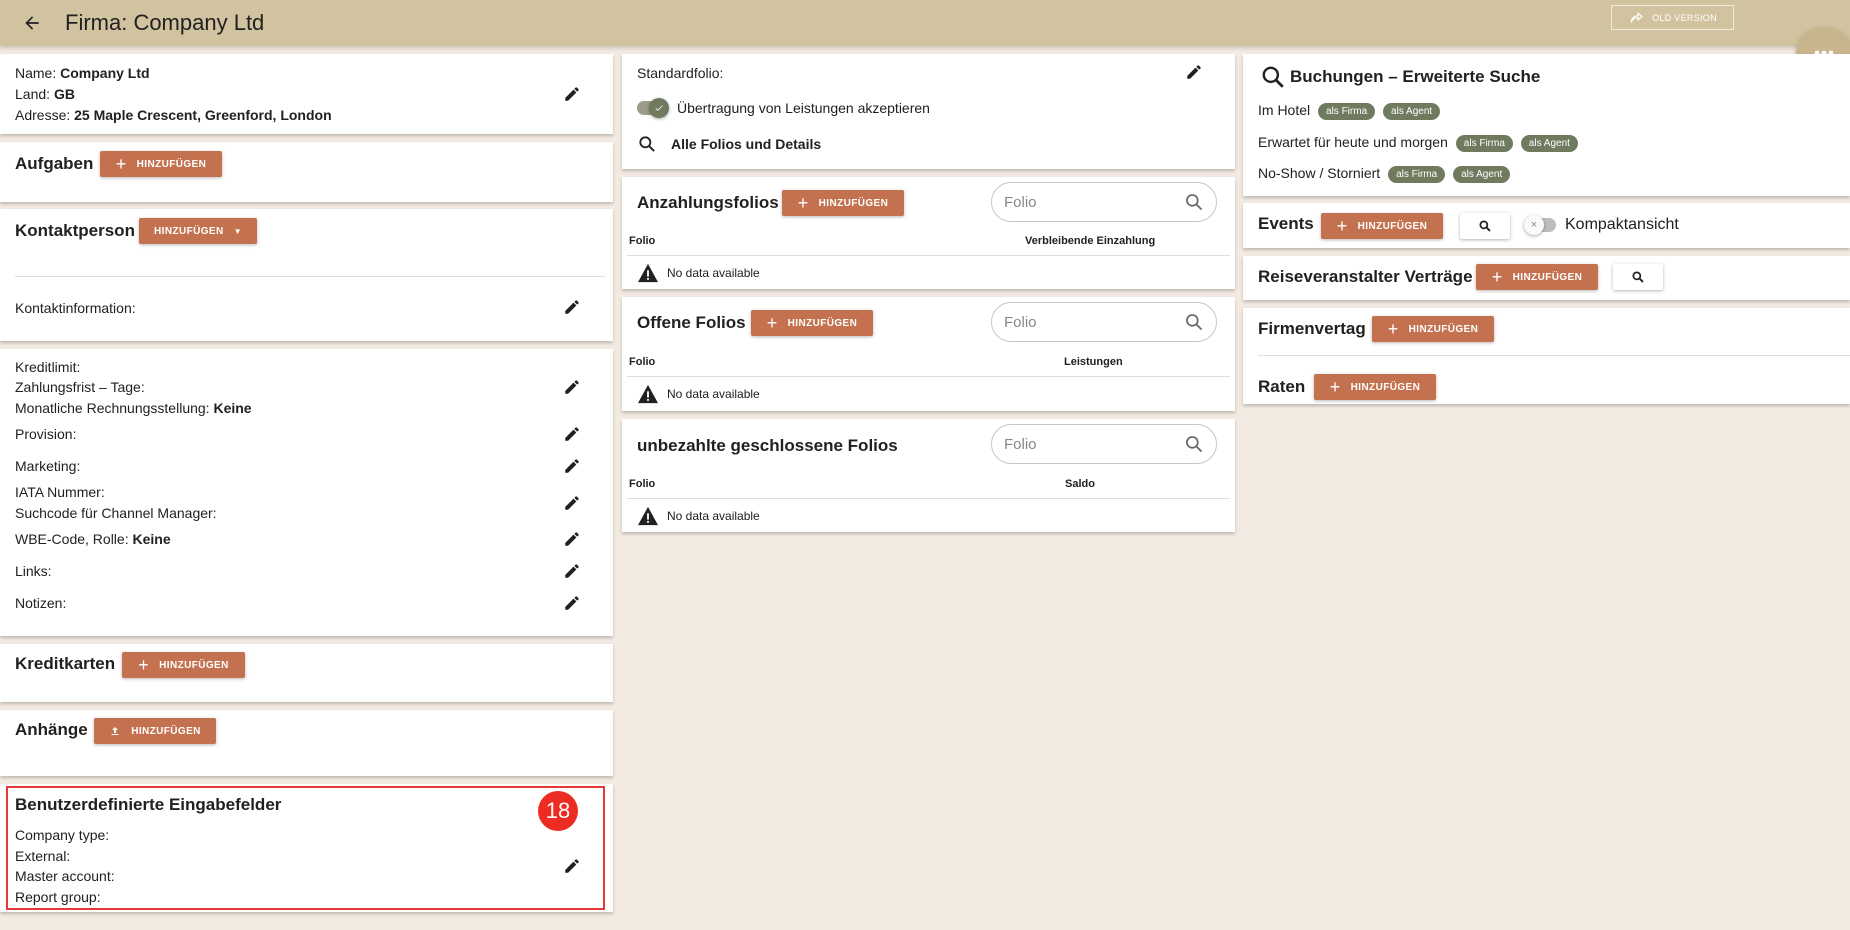 The width and height of the screenshot is (1850, 930). What do you see at coordinates (1020, 322) in the screenshot?
I see `search-placeholder: Folio` at bounding box center [1020, 322].